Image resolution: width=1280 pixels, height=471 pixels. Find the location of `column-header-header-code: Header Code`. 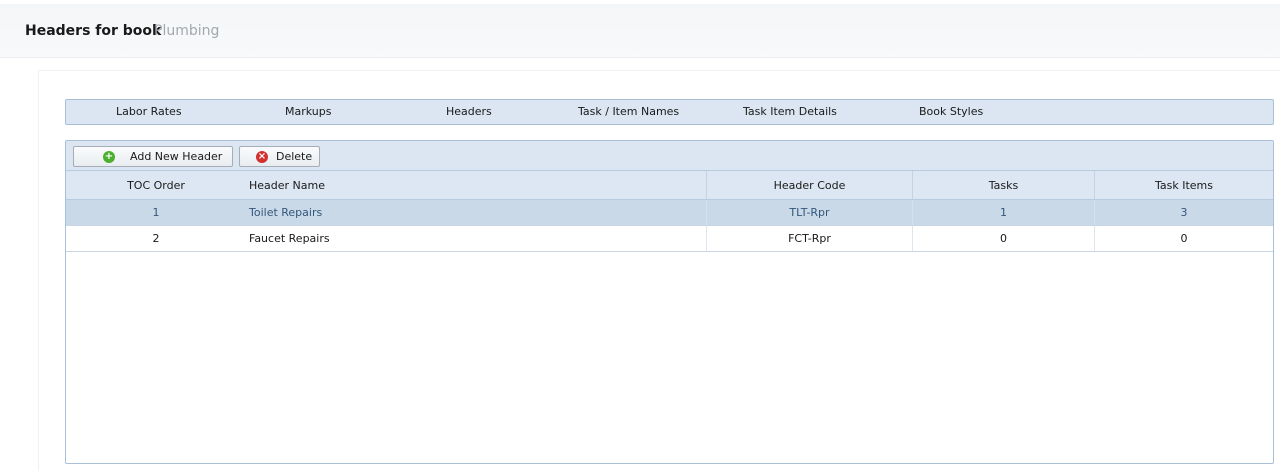

column-header-header-code: Header Code is located at coordinates (809, 185).